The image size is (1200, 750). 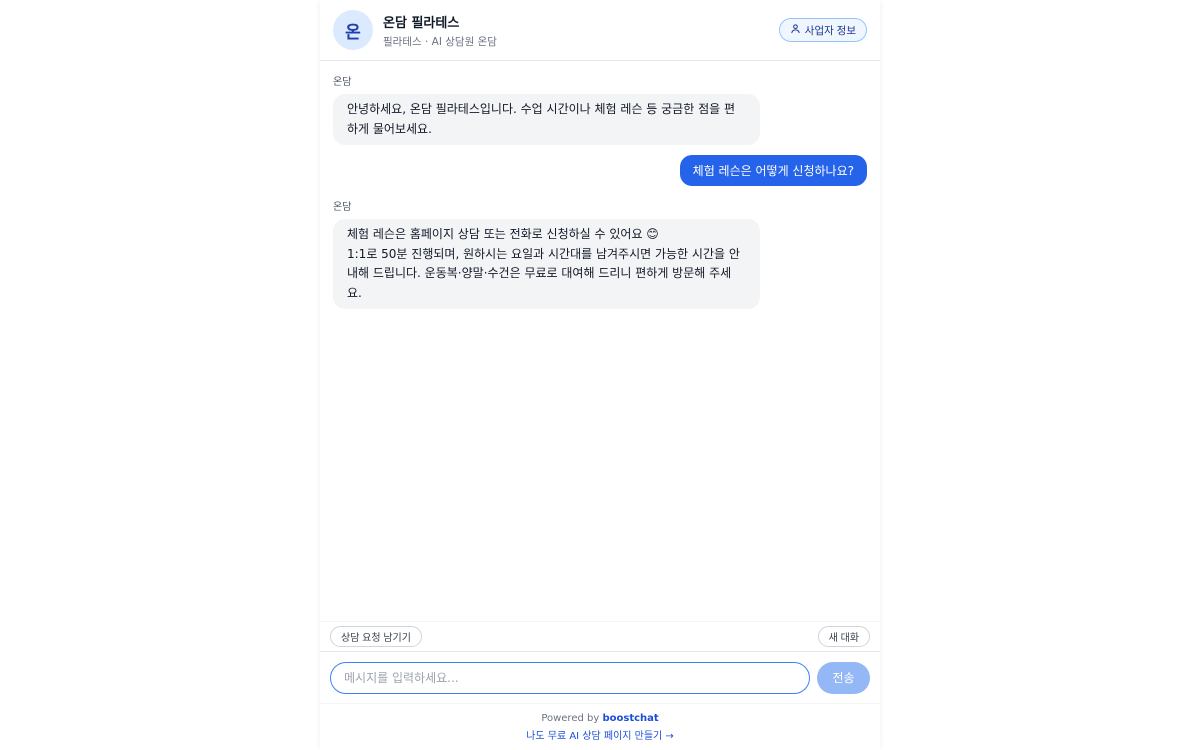 I want to click on business-info-label: 사업자 정보, so click(x=830, y=30).